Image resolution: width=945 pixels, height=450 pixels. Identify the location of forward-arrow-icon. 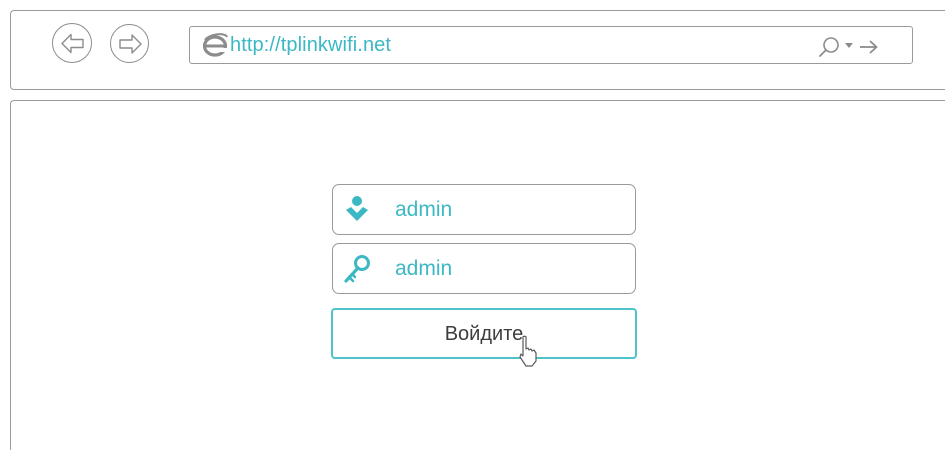
(130, 44).